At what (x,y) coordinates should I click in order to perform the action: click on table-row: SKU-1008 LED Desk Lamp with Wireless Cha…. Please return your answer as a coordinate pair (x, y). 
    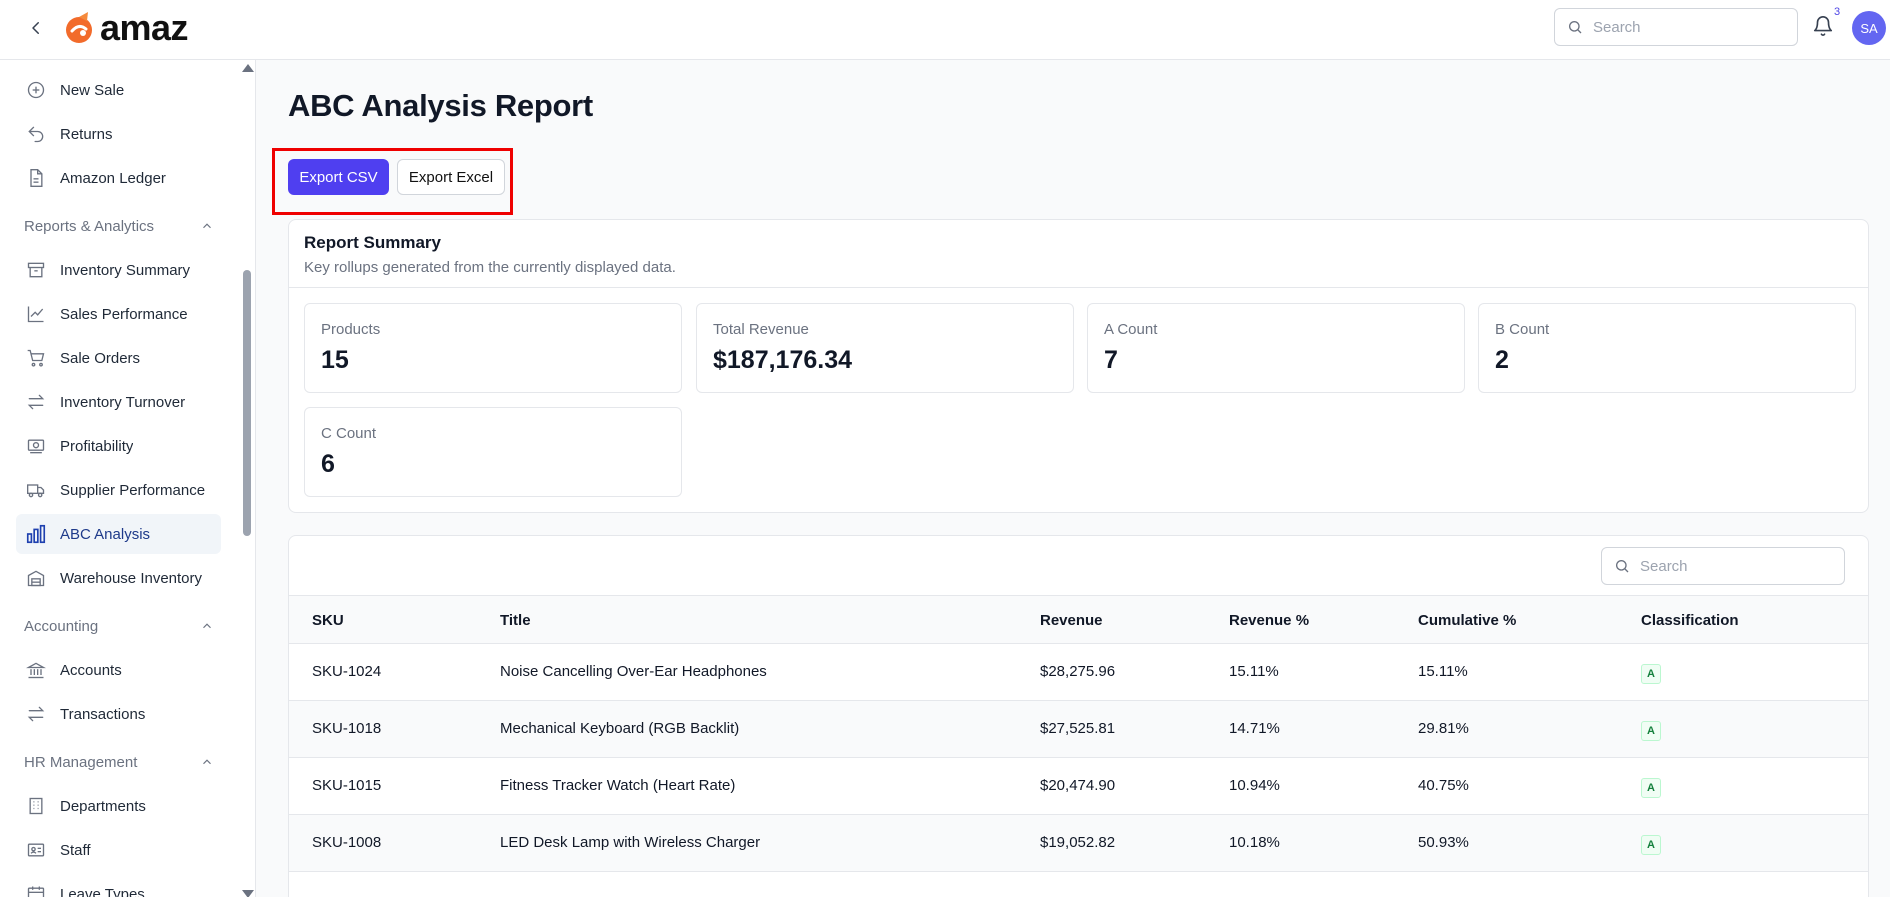
    Looking at the image, I should click on (1078, 843).